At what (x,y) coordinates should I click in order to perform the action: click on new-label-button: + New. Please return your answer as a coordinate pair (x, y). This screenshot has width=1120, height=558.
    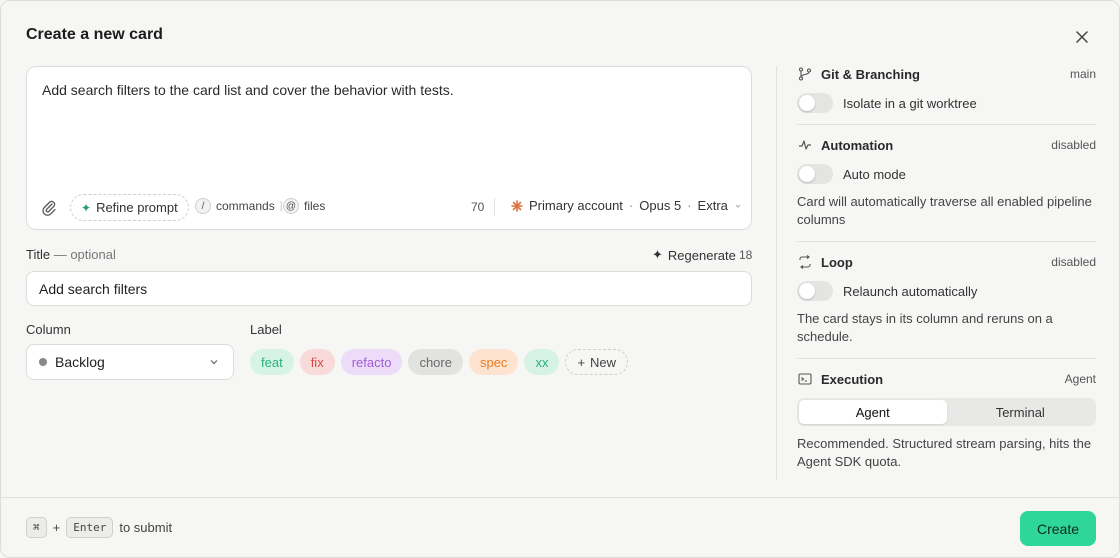
    Looking at the image, I should click on (597, 362).